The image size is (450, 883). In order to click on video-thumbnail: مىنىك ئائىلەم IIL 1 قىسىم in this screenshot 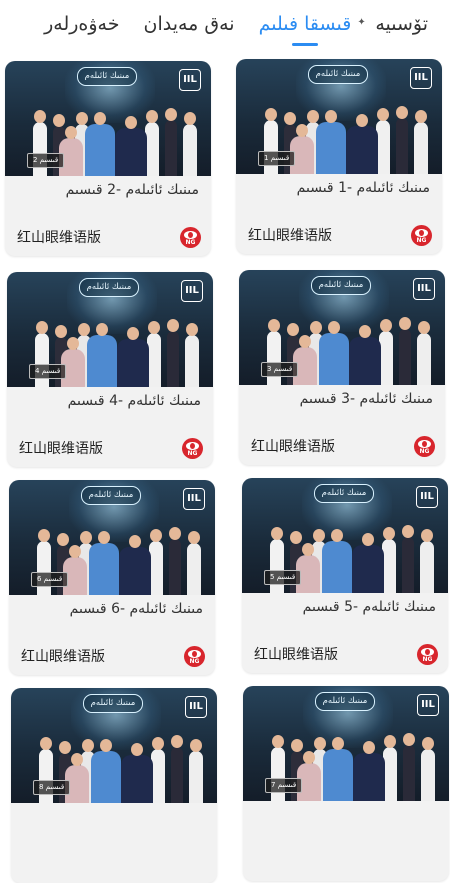, I will do `click(339, 116)`.